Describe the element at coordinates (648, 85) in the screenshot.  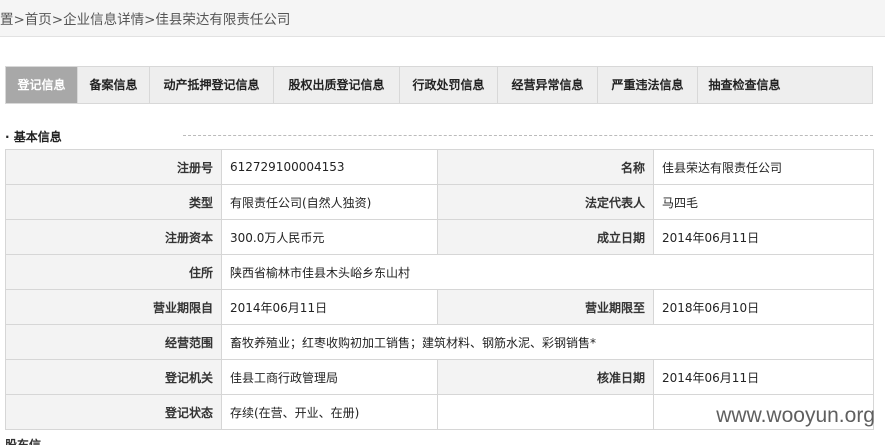
I see `tab-serious-violation: 严重违法信息` at that location.